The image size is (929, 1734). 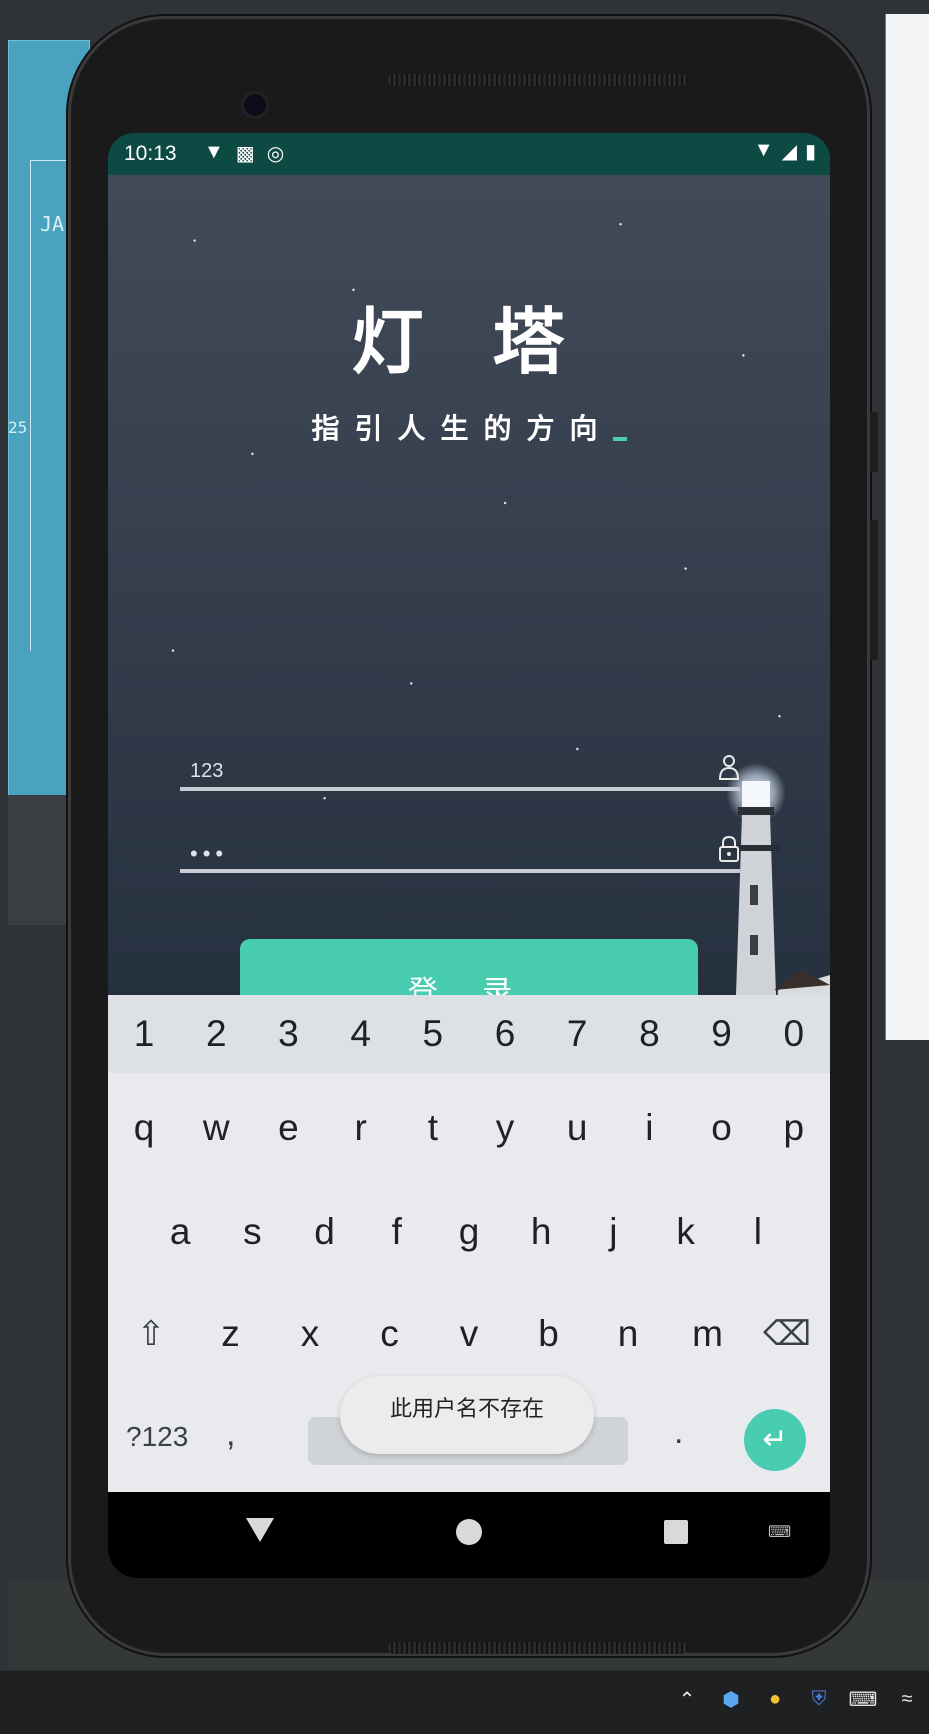 What do you see at coordinates (209, 854) in the screenshot?
I see `password-value: •••` at bounding box center [209, 854].